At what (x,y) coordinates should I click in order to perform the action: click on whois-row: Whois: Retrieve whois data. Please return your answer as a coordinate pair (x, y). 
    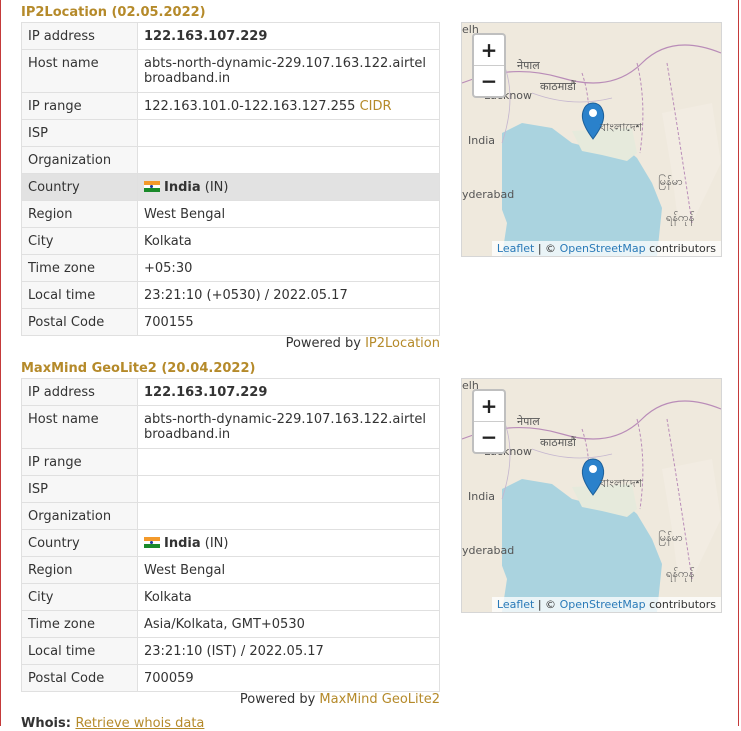
    Looking at the image, I should click on (112, 723).